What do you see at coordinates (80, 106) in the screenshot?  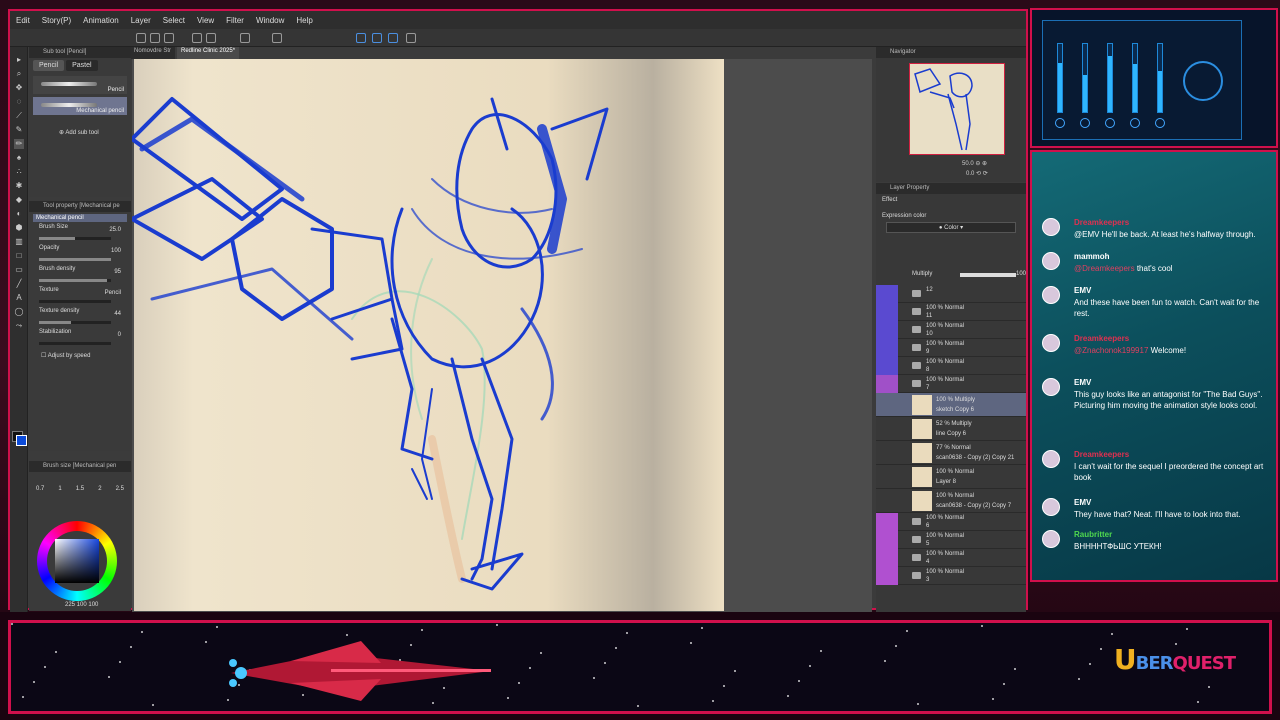 I see `brush-mechanical-pencil: Mechanical pencil` at bounding box center [80, 106].